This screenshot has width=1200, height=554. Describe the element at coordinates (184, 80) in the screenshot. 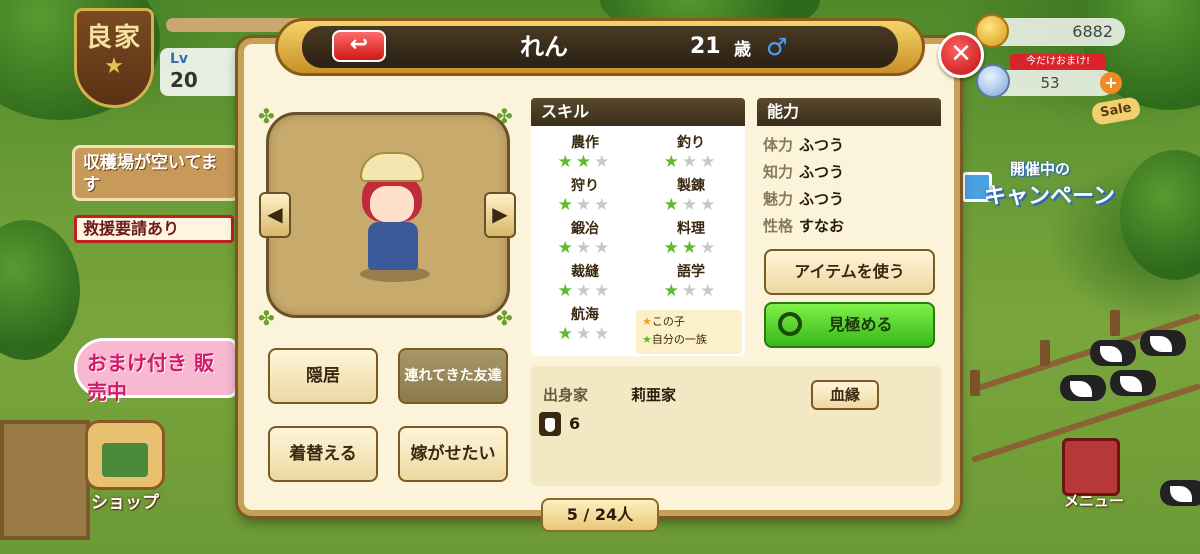

I see `level-value: 20` at that location.